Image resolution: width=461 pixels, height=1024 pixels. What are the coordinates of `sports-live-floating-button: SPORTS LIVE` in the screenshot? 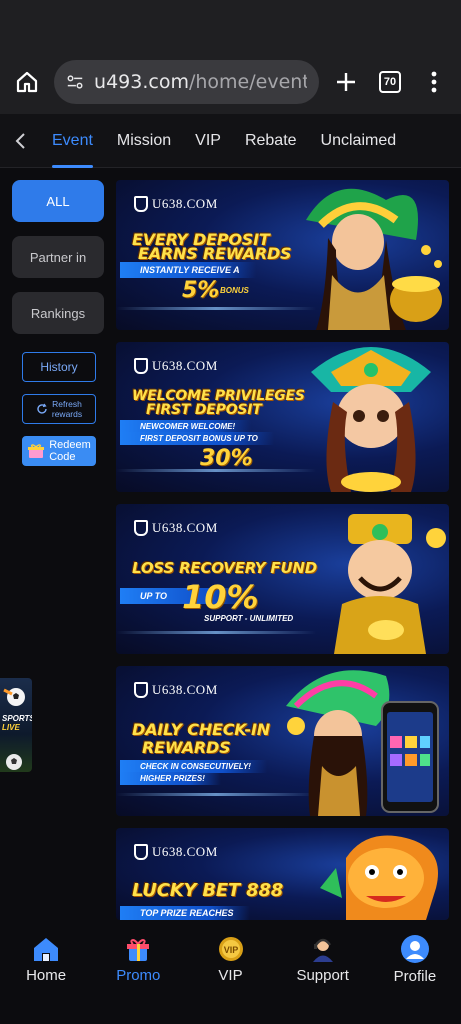 It's located at (16, 725).